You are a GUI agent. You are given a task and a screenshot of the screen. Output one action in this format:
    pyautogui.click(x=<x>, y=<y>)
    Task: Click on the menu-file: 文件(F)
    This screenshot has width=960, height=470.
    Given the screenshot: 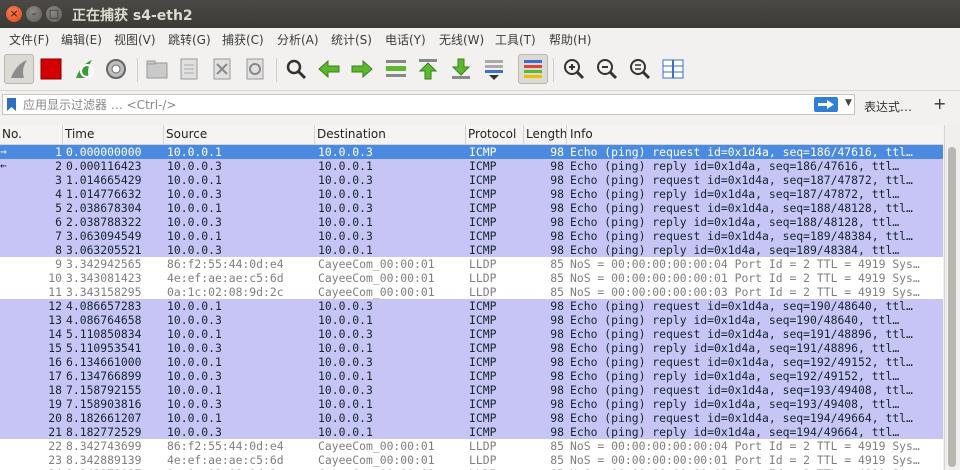 What is the action you would take?
    pyautogui.click(x=29, y=39)
    